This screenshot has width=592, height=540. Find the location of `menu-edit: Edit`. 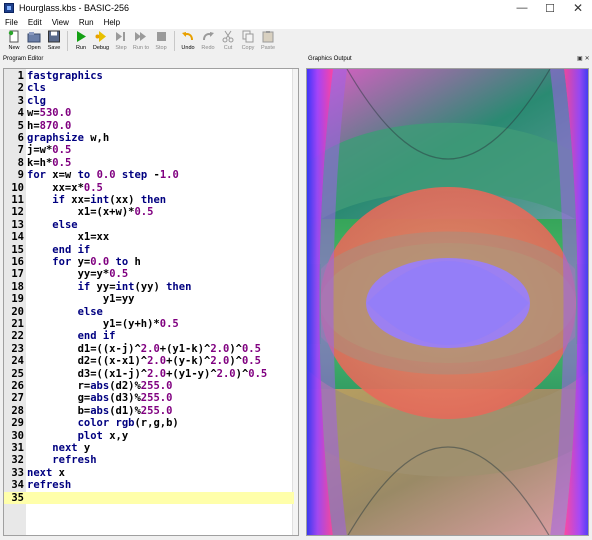

menu-edit: Edit is located at coordinates (35, 22).